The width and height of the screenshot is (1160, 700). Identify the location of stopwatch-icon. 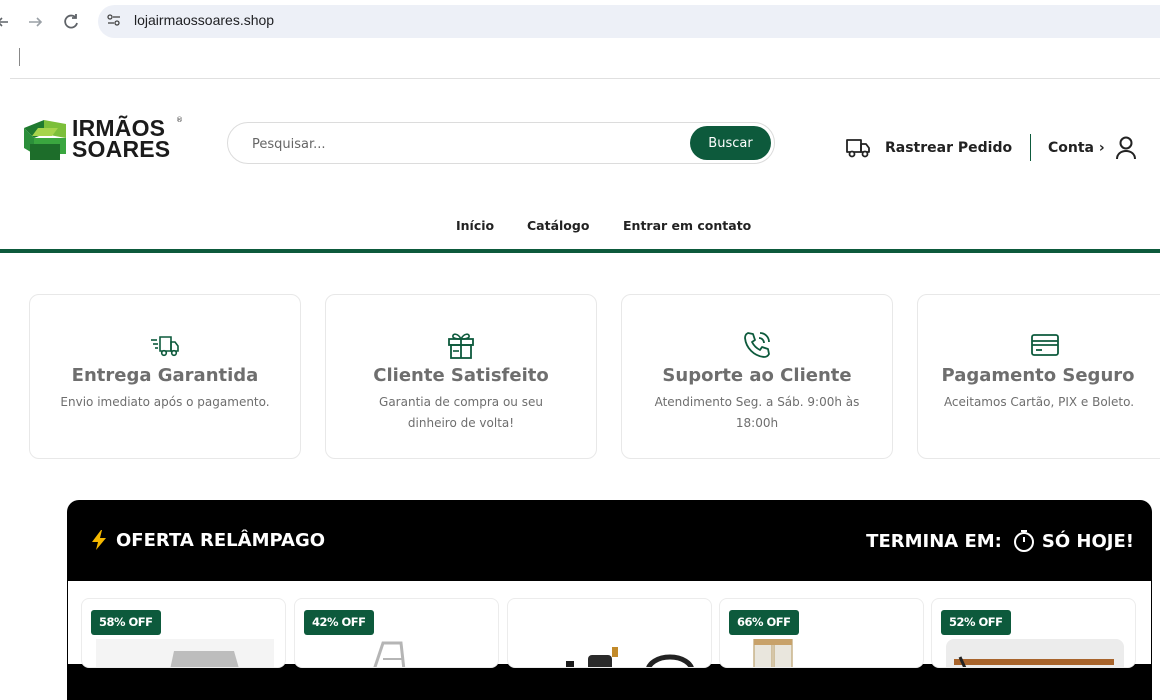
(1023, 541).